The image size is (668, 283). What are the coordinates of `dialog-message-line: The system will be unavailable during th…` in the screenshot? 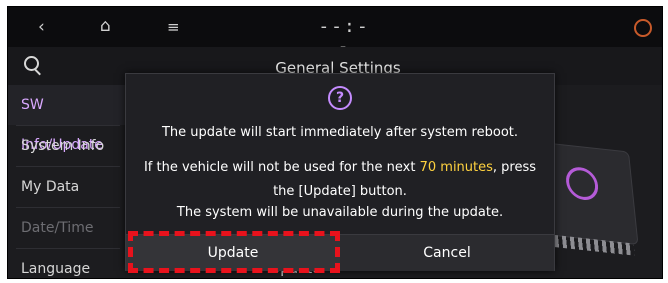 It's located at (340, 212).